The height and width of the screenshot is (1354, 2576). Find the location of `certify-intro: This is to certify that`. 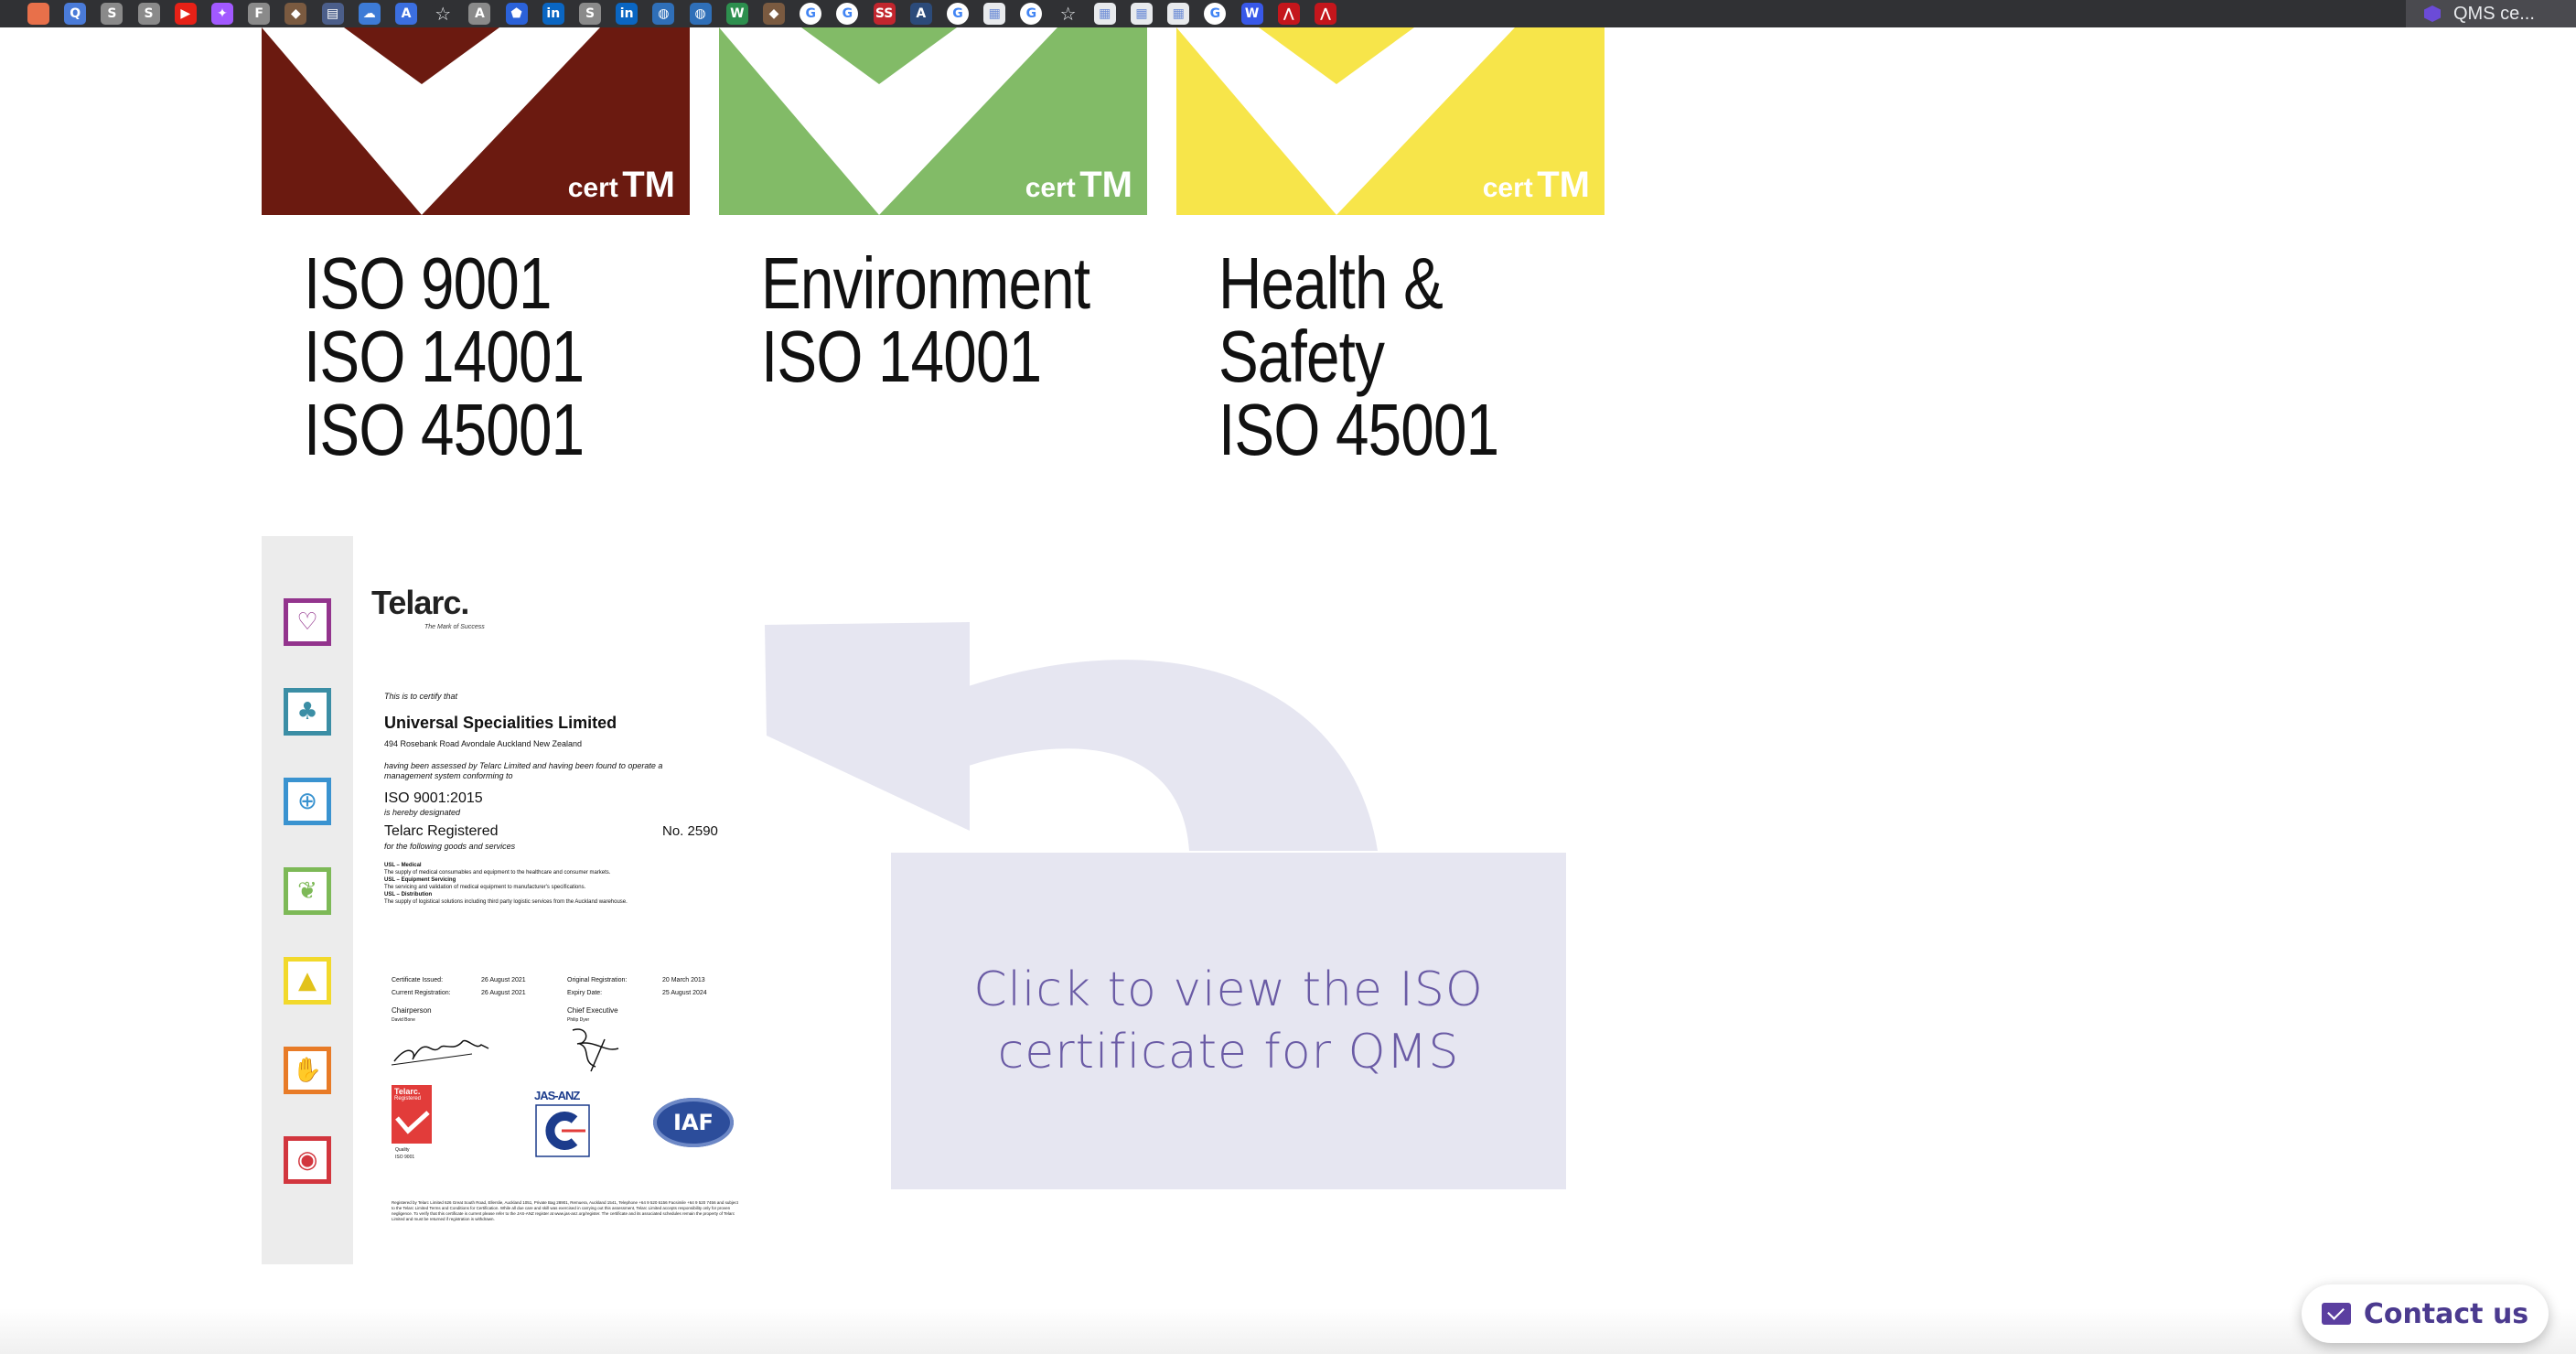

certify-intro: This is to certify that is located at coordinates (421, 696).